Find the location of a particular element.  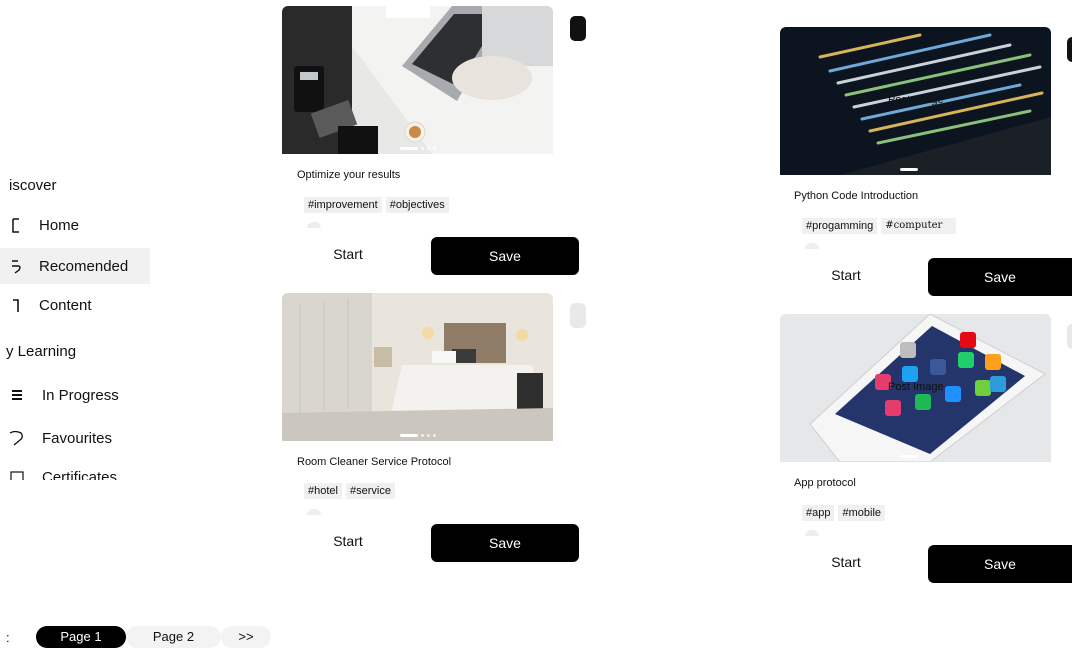

prev-page-button: : is located at coordinates (21, 637).